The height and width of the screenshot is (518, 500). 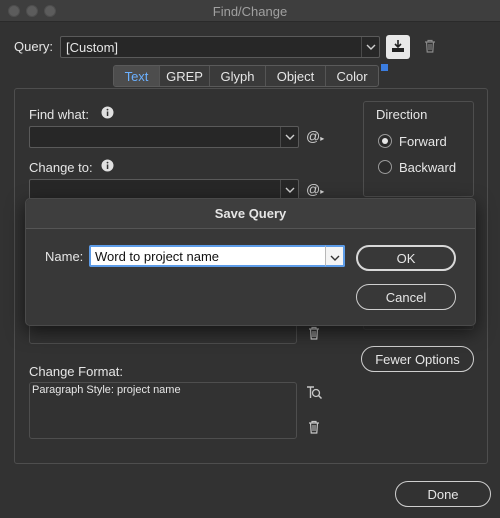 I want to click on done-button: Done, so click(x=443, y=494).